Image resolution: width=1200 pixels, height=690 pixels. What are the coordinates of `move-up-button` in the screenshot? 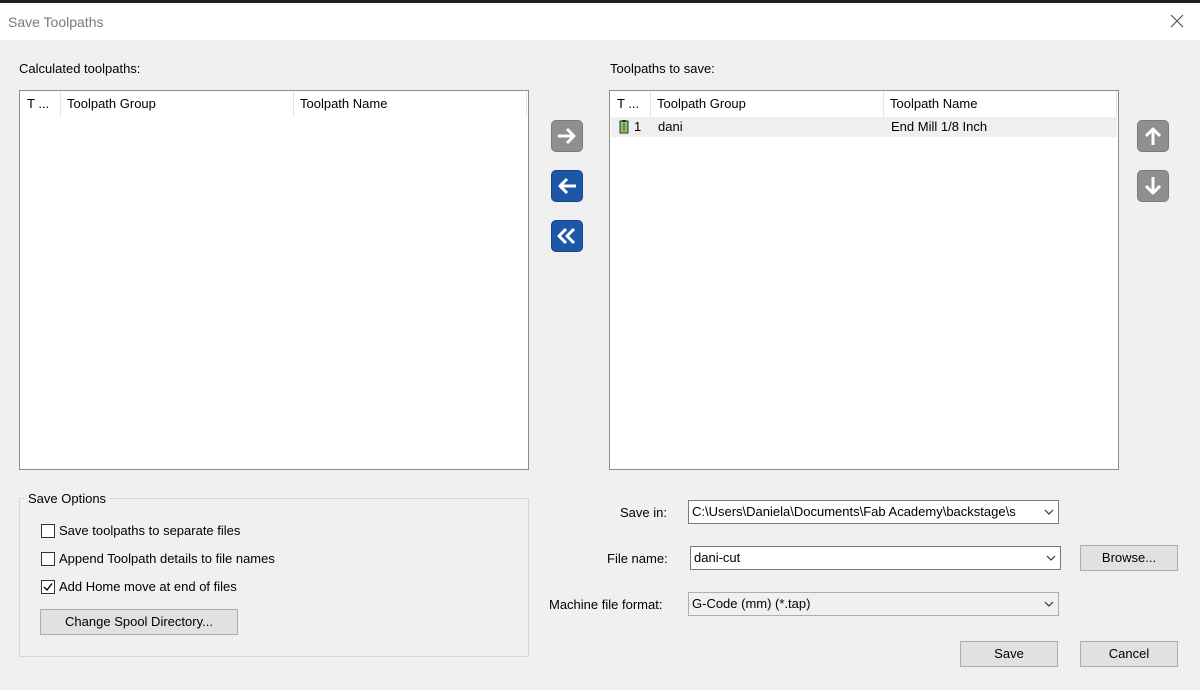 It's located at (1153, 136).